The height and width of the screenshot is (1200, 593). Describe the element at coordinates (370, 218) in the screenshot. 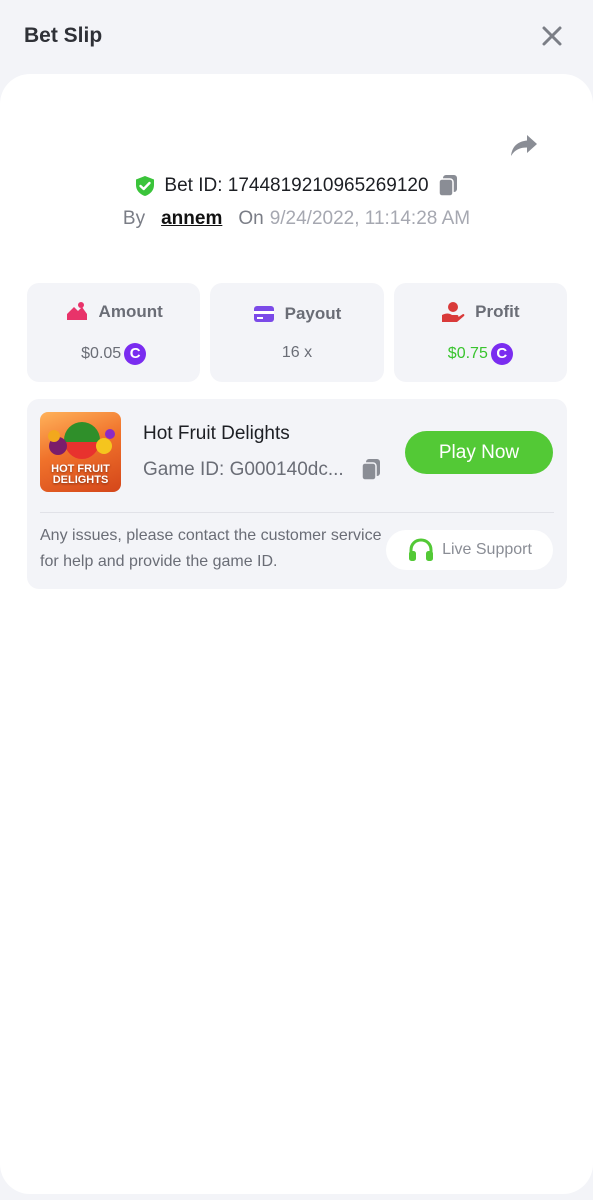

I see `bet-datetime: 9/24/2022, 11:14:28 AM` at that location.